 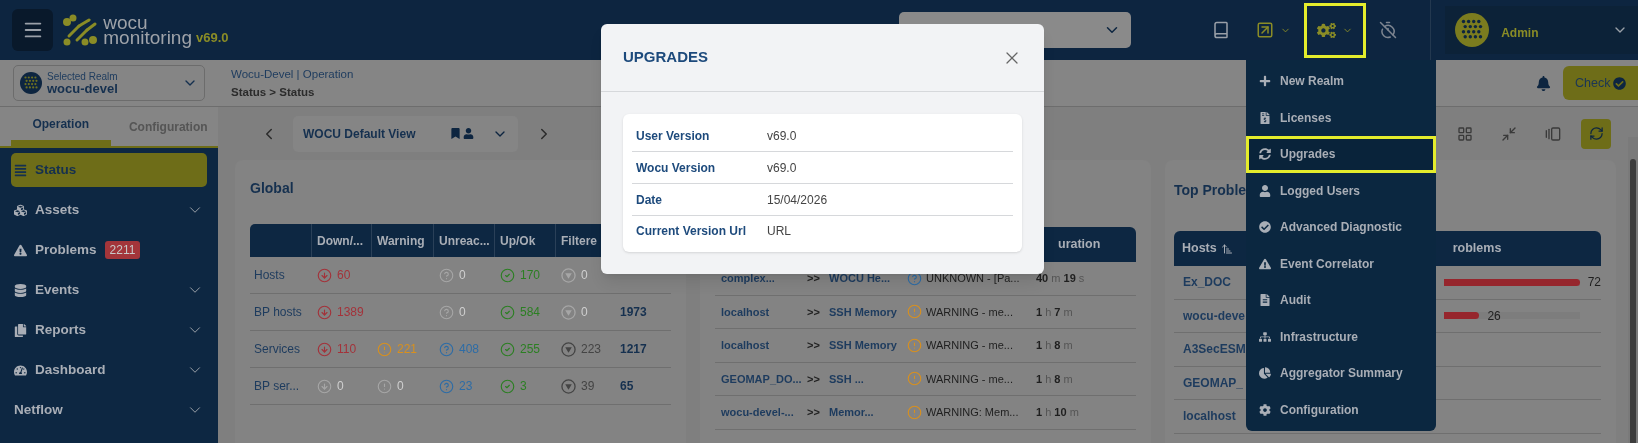 I want to click on card-title: Top Proble, so click(x=1210, y=190).